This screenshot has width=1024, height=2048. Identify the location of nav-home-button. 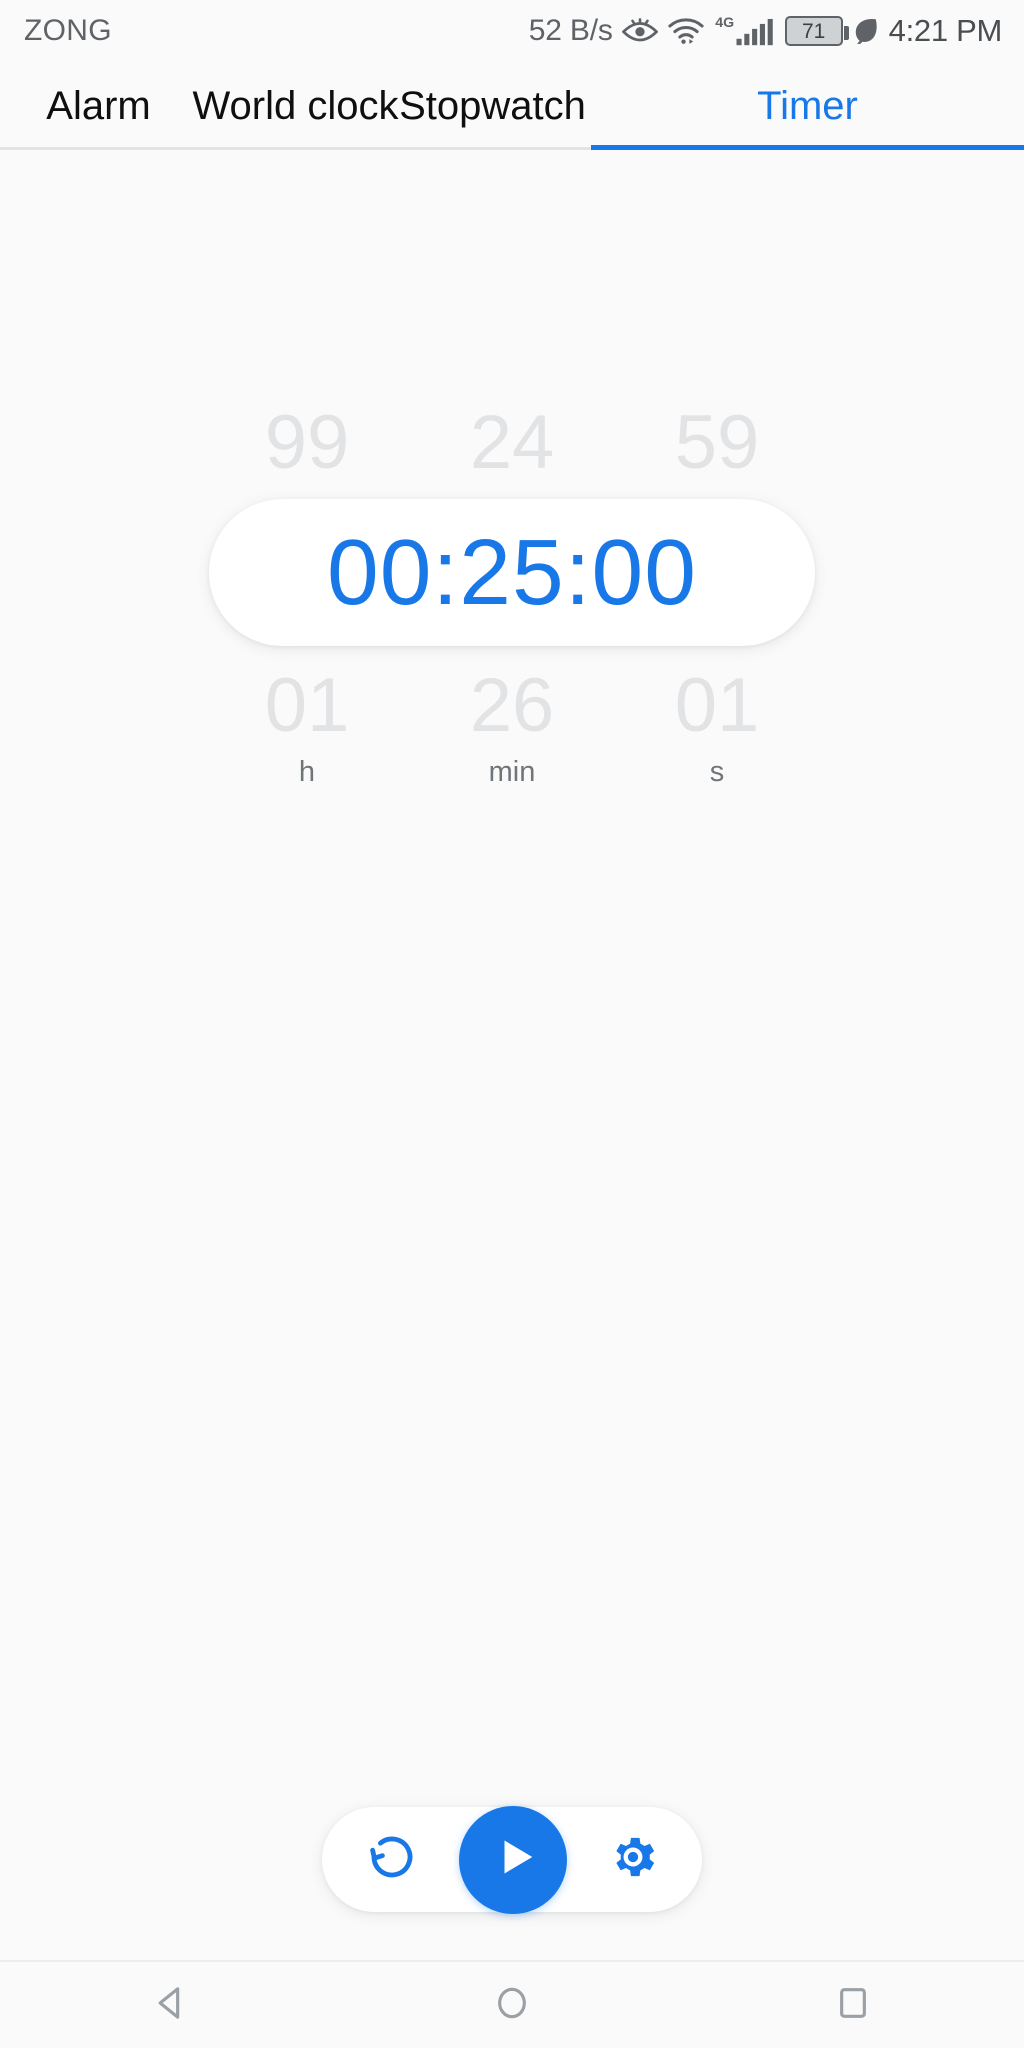
(512, 2004).